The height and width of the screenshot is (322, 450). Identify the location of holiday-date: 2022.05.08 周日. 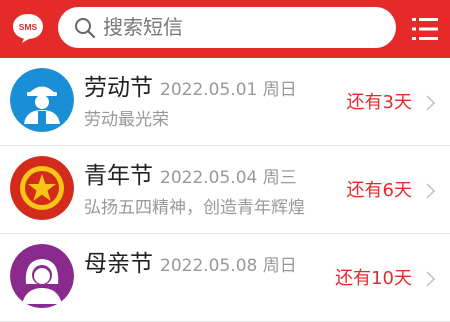
(228, 266).